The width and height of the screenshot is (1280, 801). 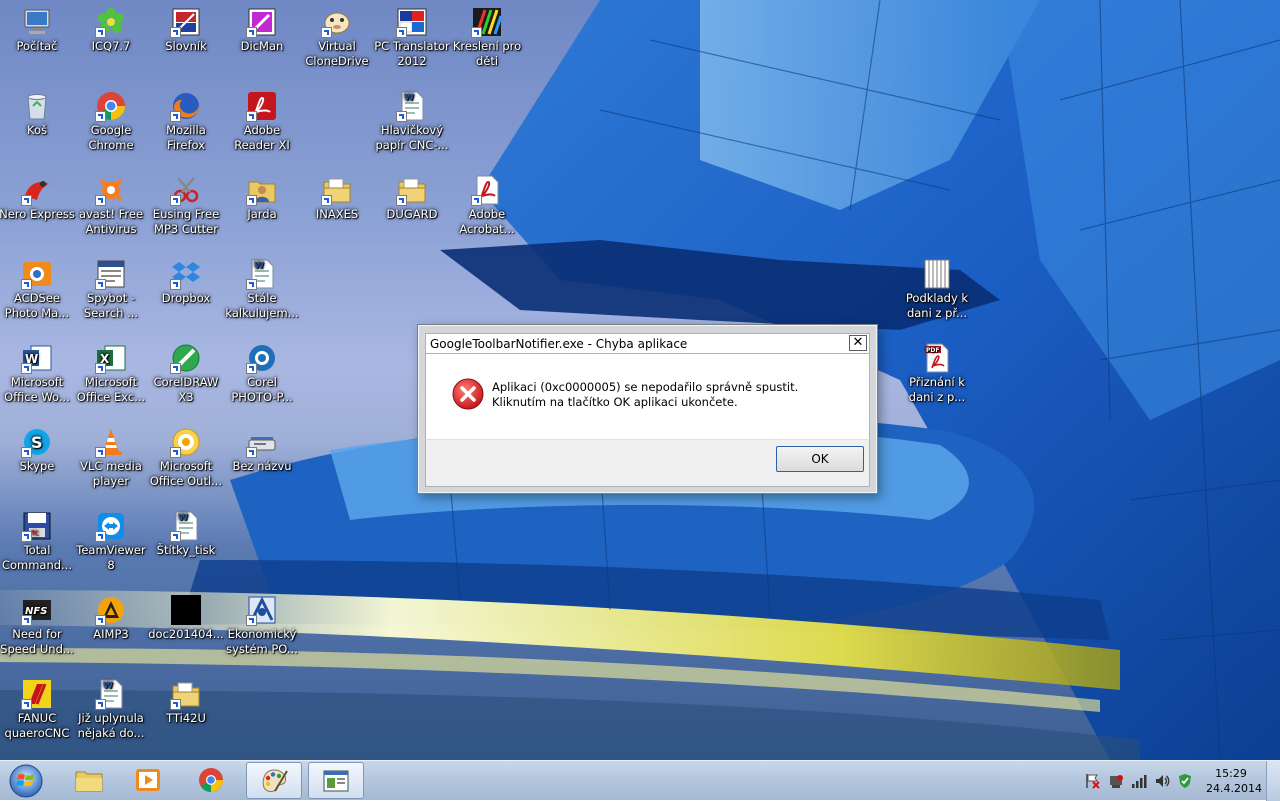 I want to click on clock-time: 15:29, so click(x=1231, y=773).